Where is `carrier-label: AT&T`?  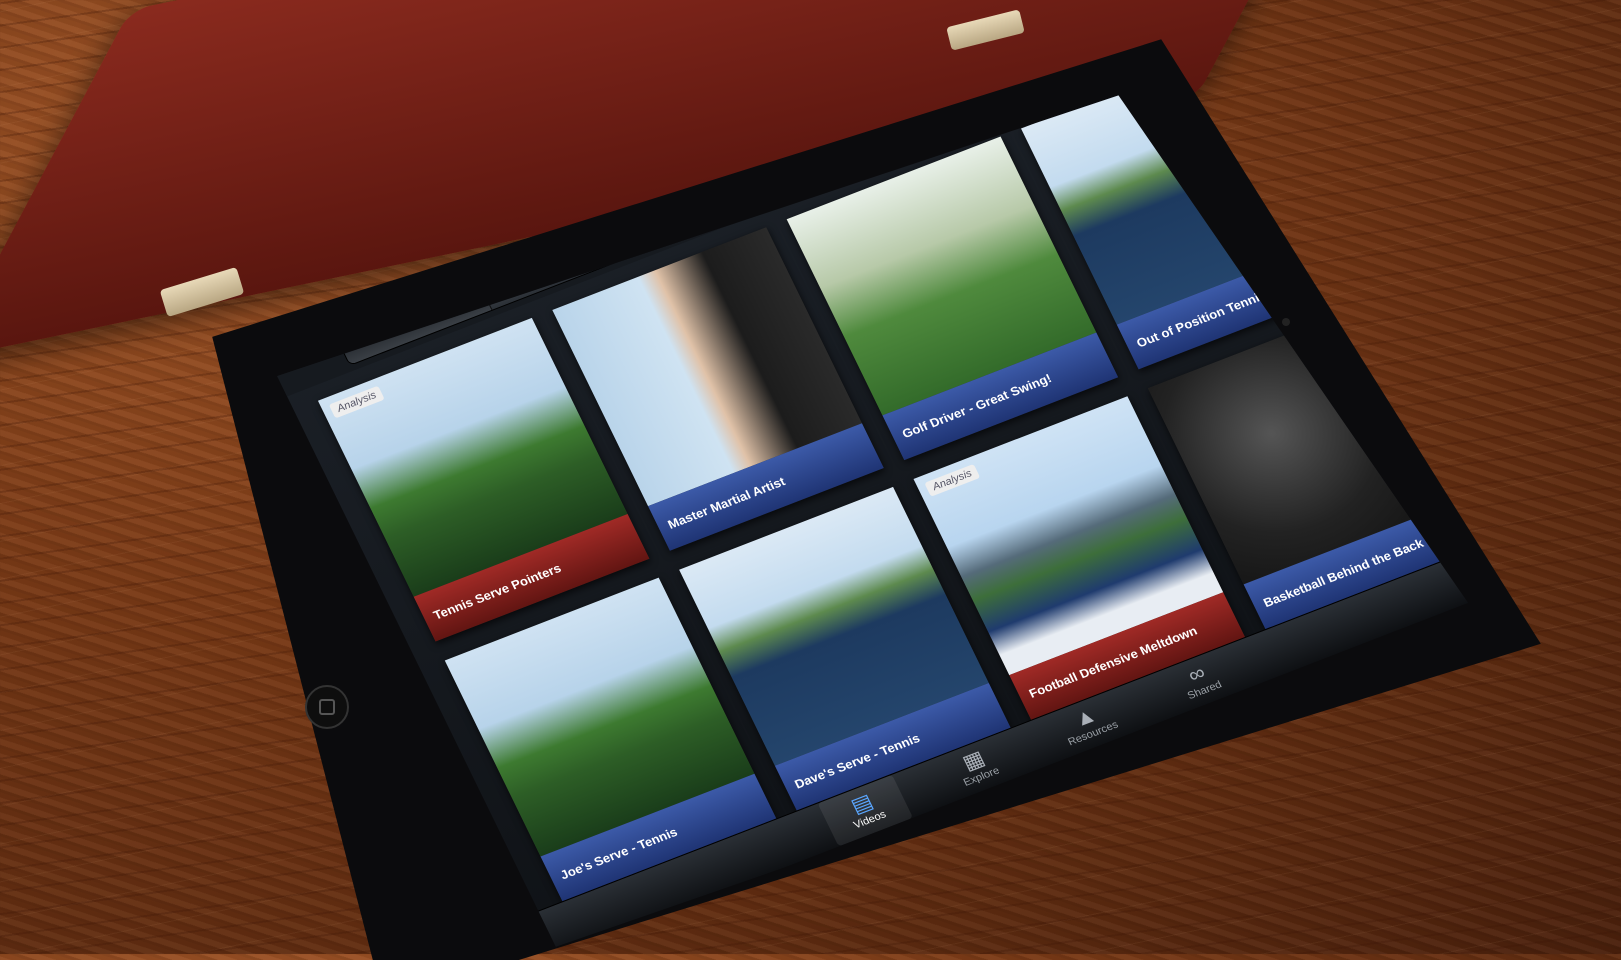 carrier-label: AT&T is located at coordinates (273, 299).